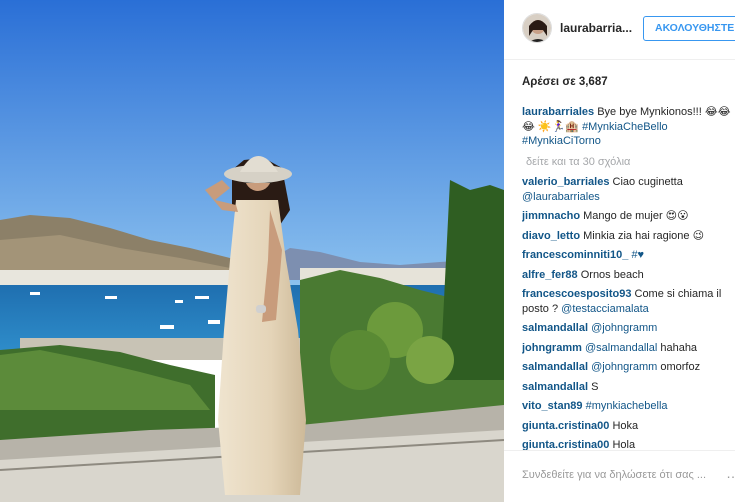 Image resolution: width=735 pixels, height=502 pixels. I want to click on comment-text: Ornos beach, so click(612, 274).